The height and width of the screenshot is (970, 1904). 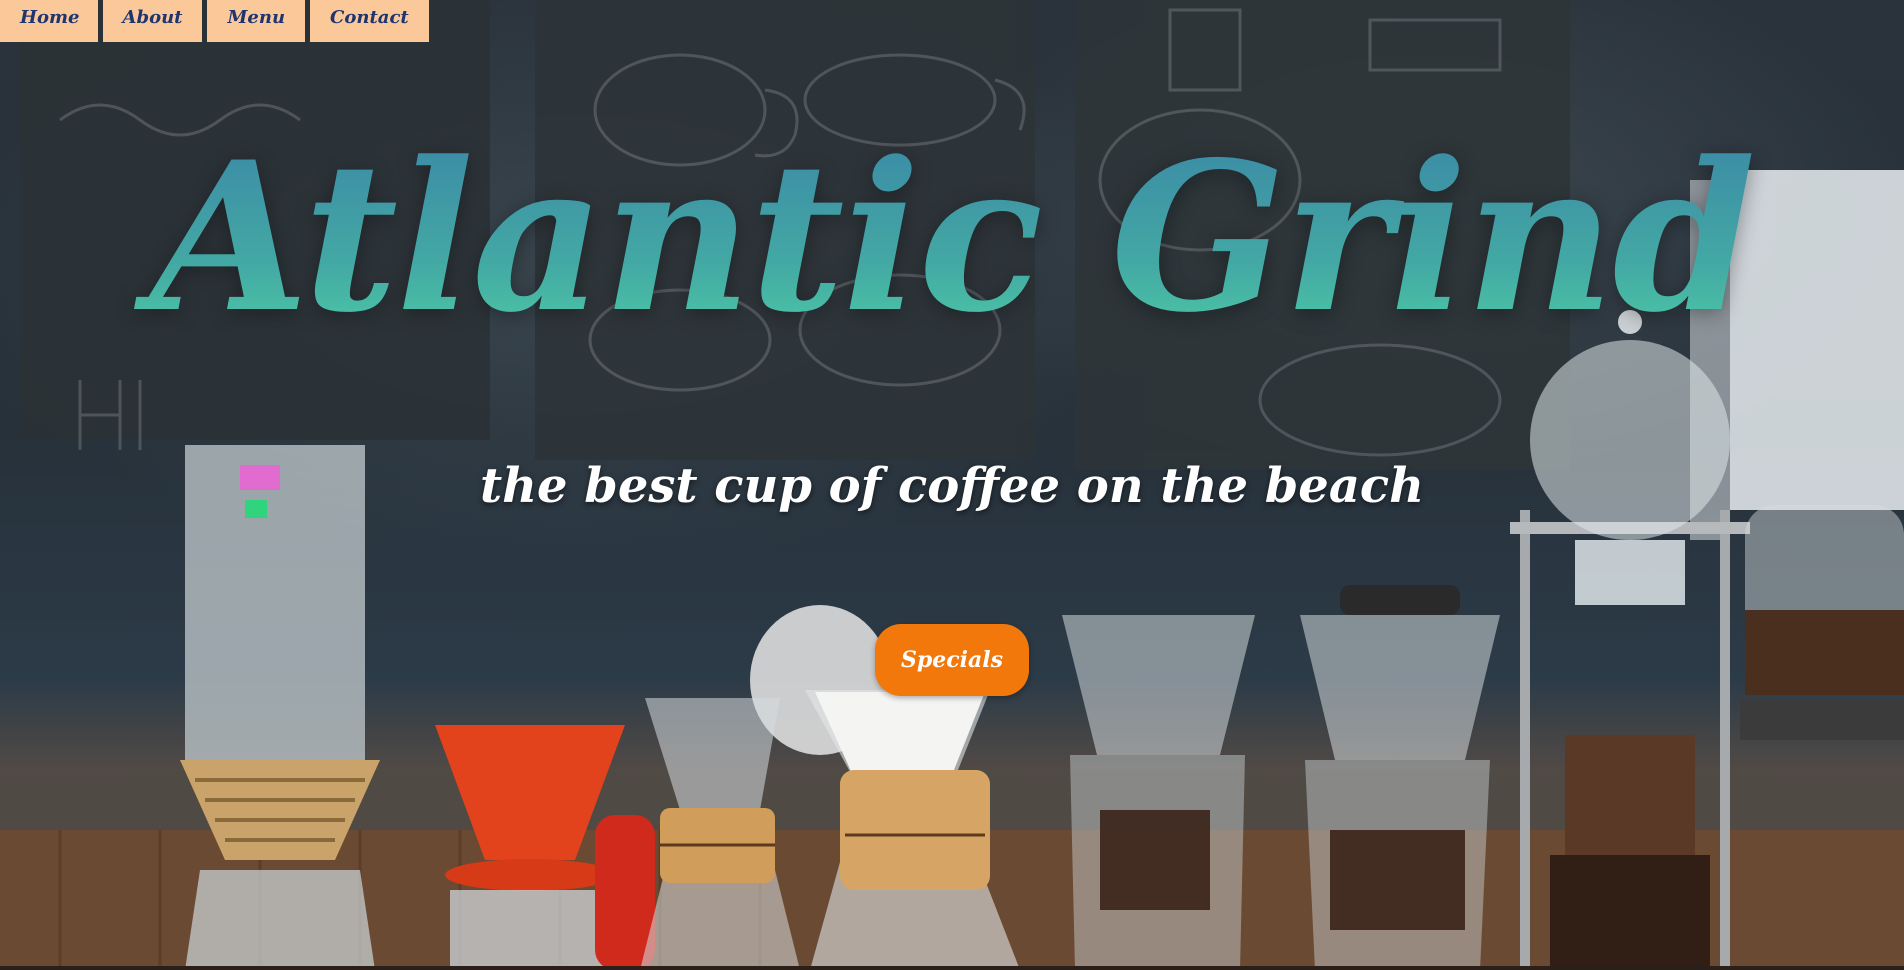 I want to click on nav-home-link: Home, so click(x=49, y=21).